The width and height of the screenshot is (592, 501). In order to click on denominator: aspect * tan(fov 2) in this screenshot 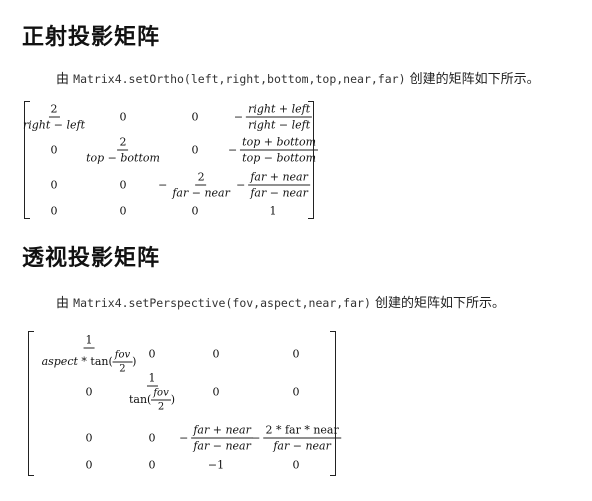, I will do `click(89, 362)`.